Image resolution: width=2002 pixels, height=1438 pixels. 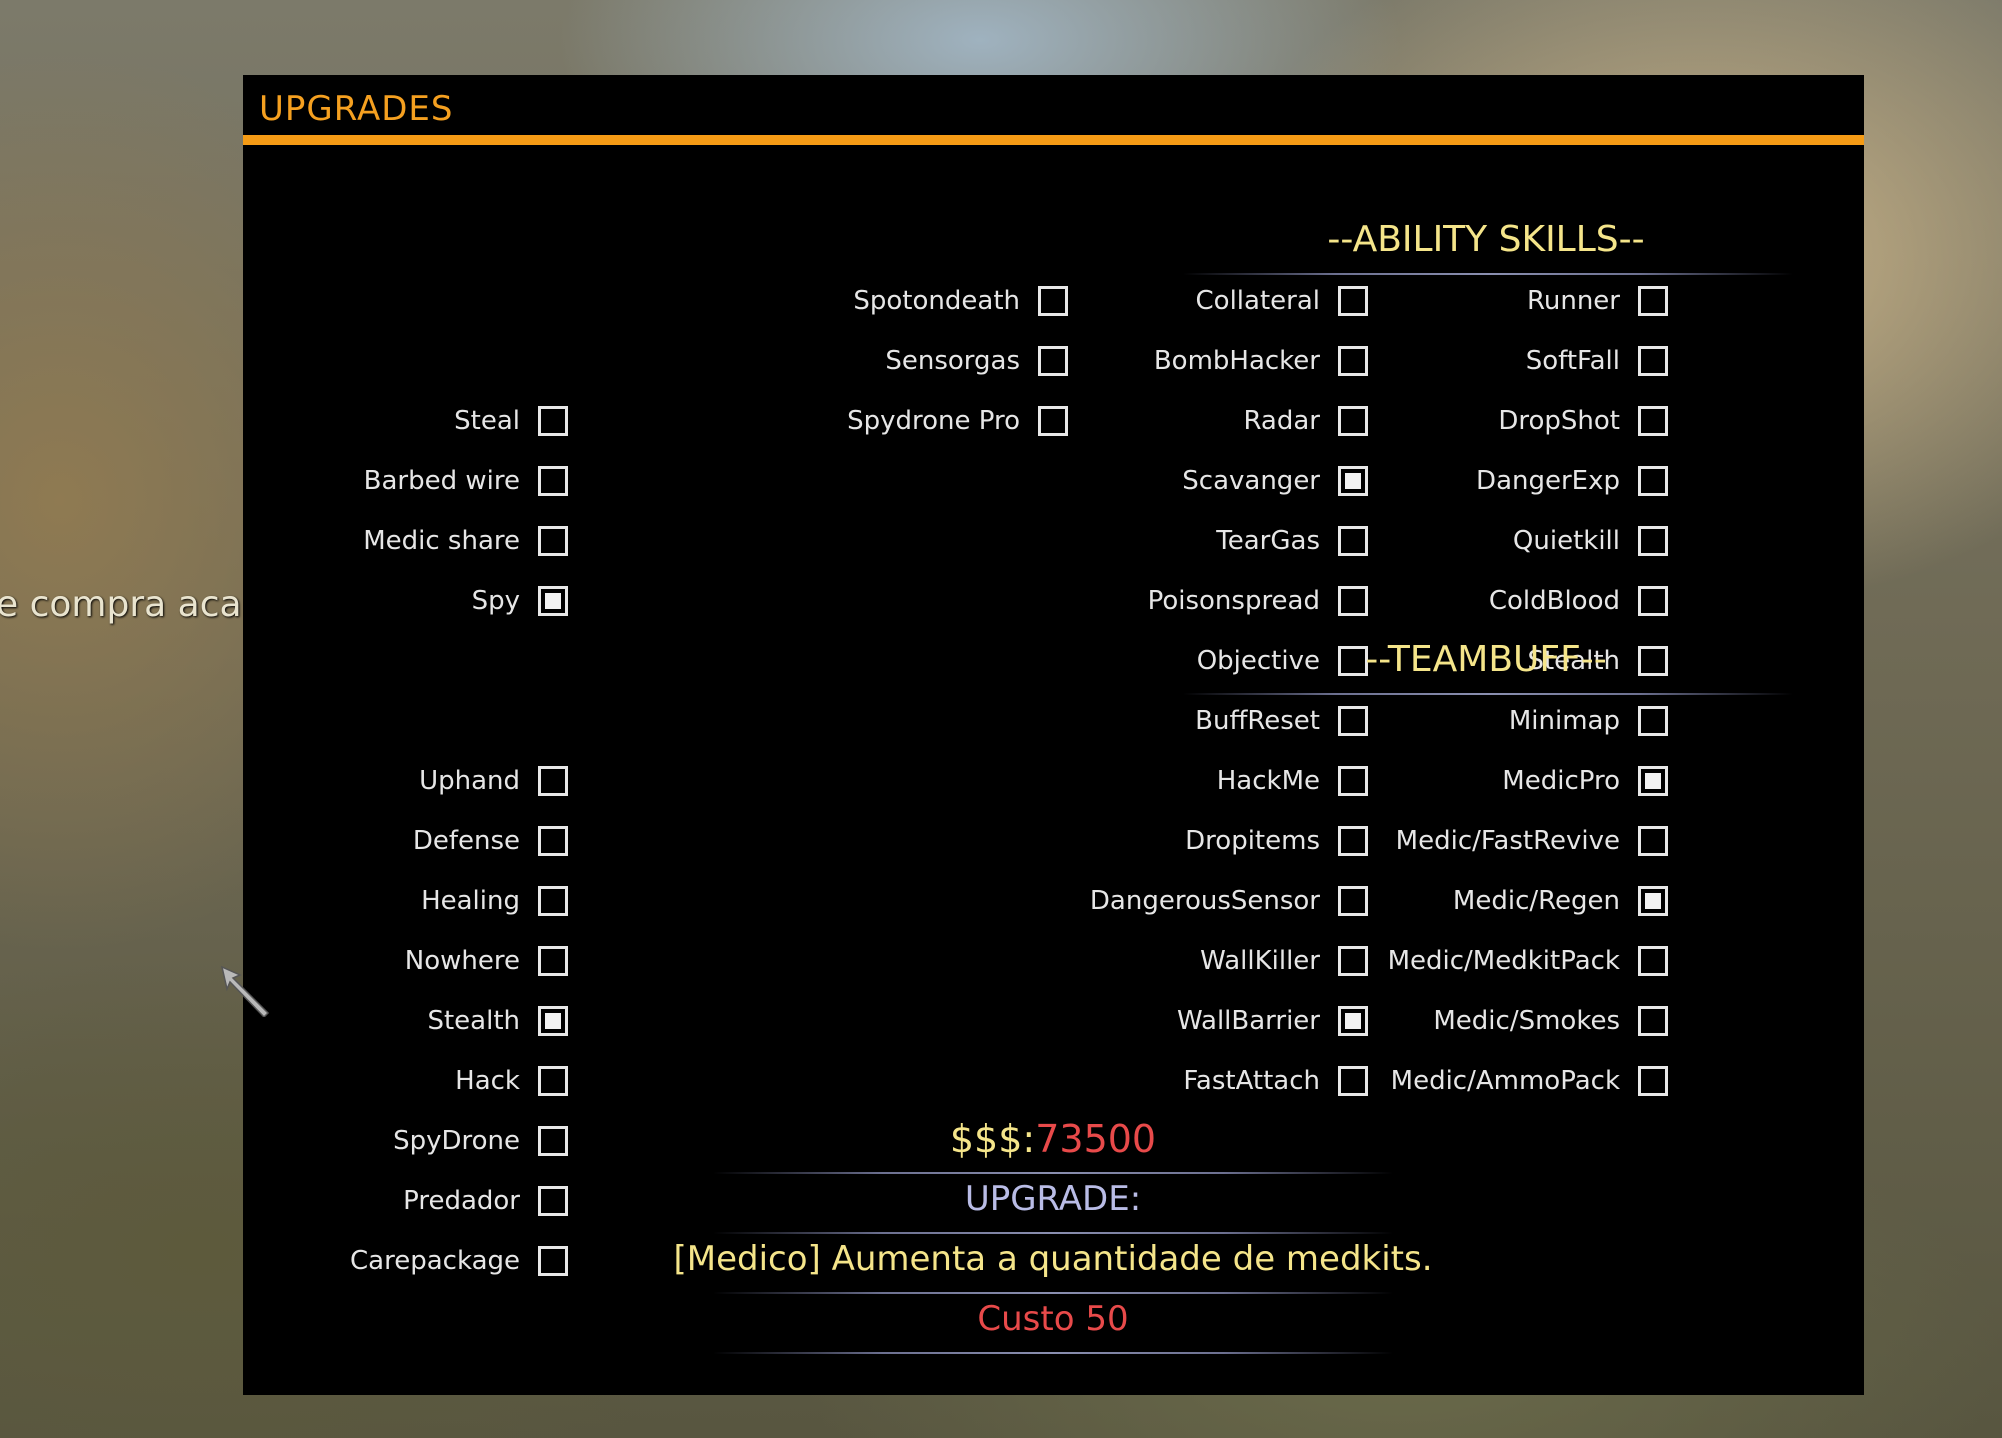 What do you see at coordinates (358, 1021) in the screenshot?
I see `teambuff-row-stealth: Stealth` at bounding box center [358, 1021].